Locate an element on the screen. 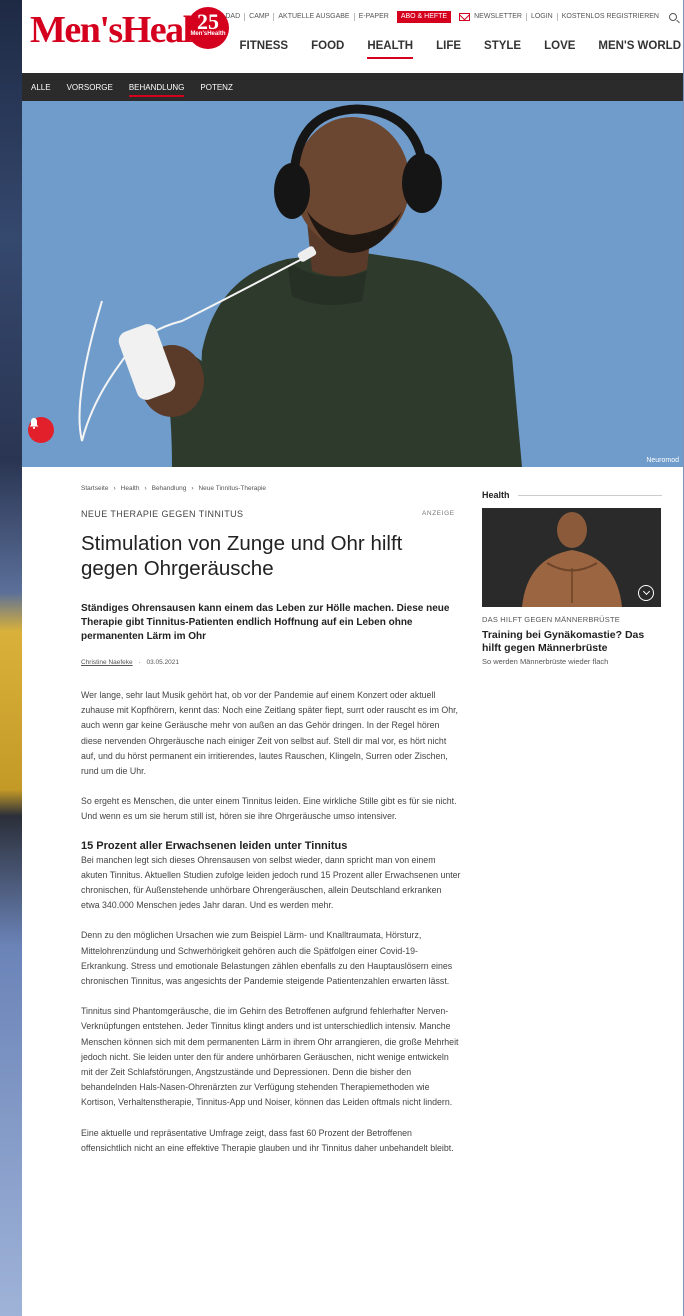 This screenshot has height=1316, width=684. nav-love: LOVE is located at coordinates (559, 46).